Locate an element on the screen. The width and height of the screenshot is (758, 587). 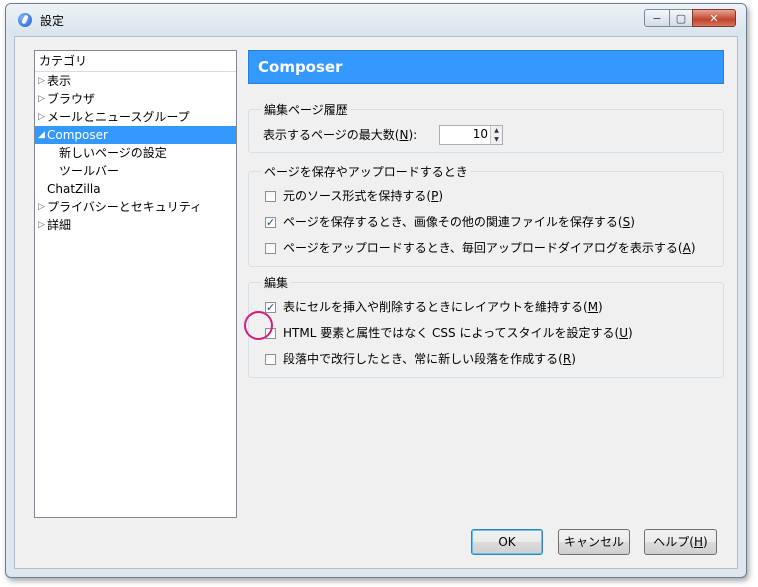
tree-item-display: ▷ 表示 is located at coordinates (135, 81).